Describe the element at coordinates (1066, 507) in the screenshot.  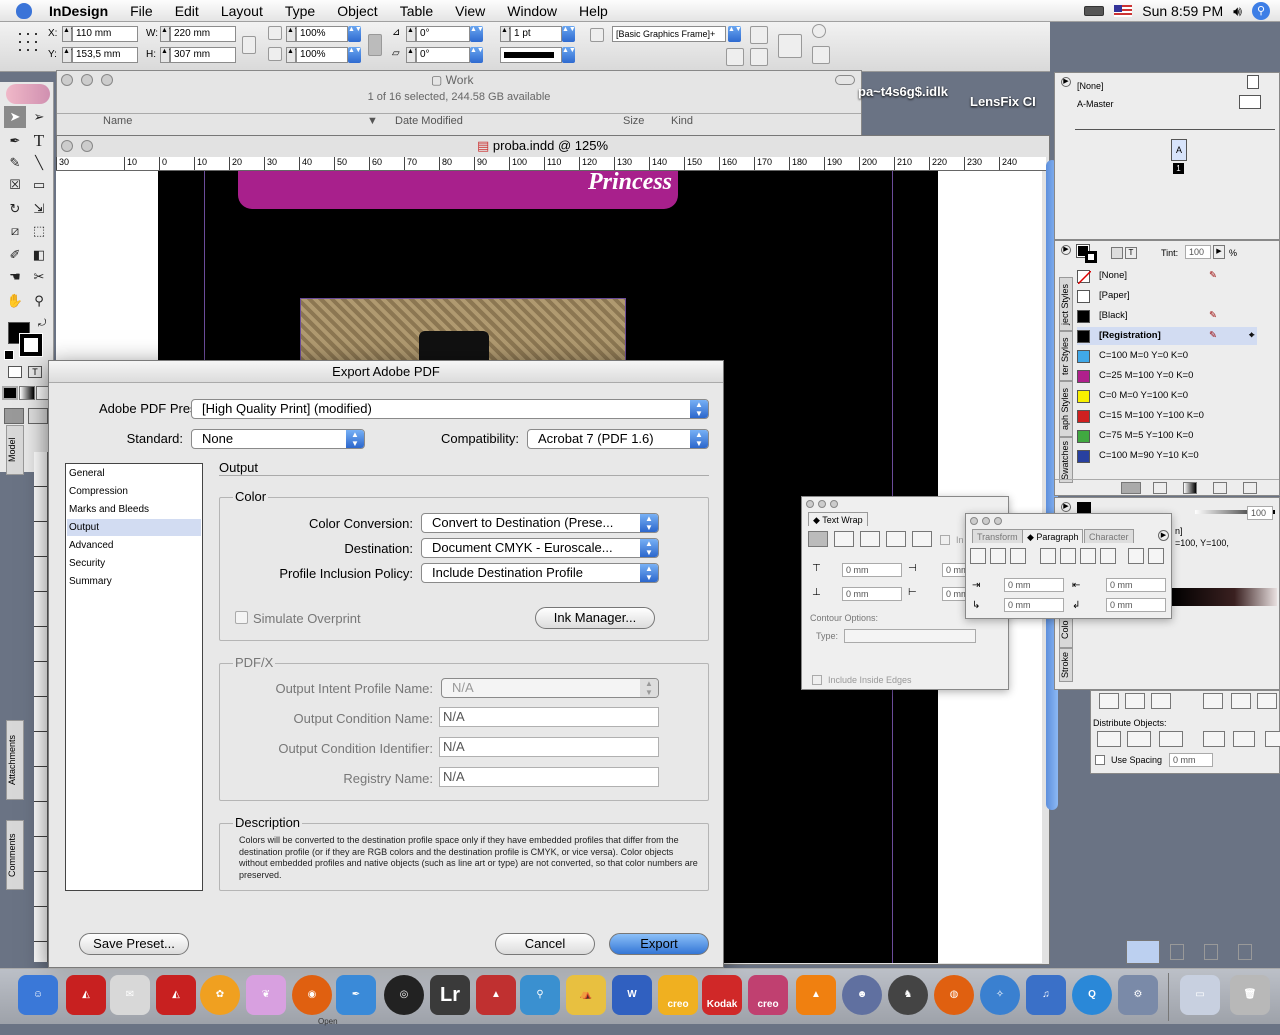
I see `color-menu-icon: ▶` at that location.